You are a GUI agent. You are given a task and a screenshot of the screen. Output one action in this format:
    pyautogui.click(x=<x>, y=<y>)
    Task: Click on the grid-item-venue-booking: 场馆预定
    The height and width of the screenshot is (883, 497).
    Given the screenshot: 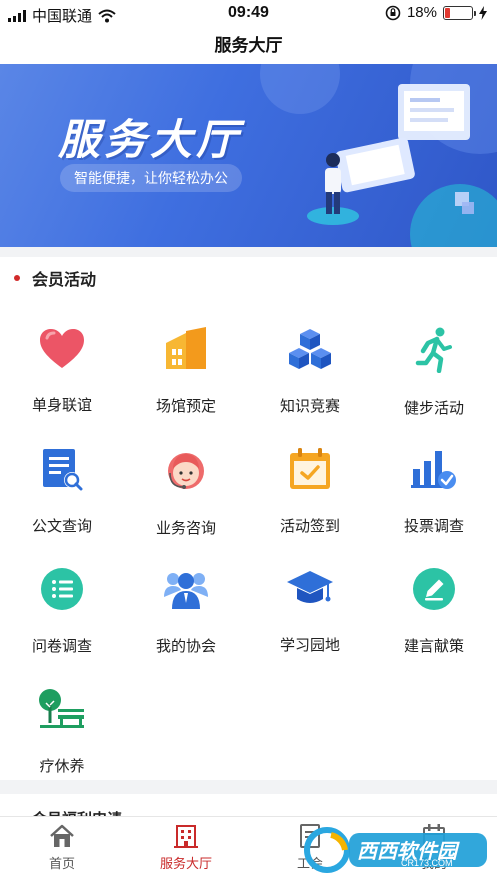 What is the action you would take?
    pyautogui.click(x=186, y=360)
    